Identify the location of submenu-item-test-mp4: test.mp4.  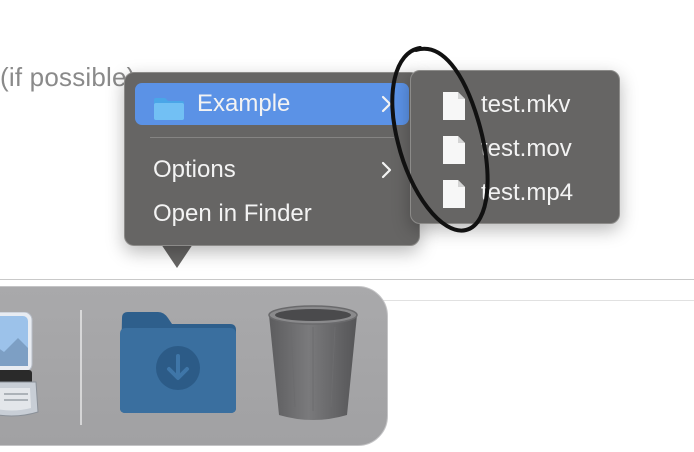
(515, 193).